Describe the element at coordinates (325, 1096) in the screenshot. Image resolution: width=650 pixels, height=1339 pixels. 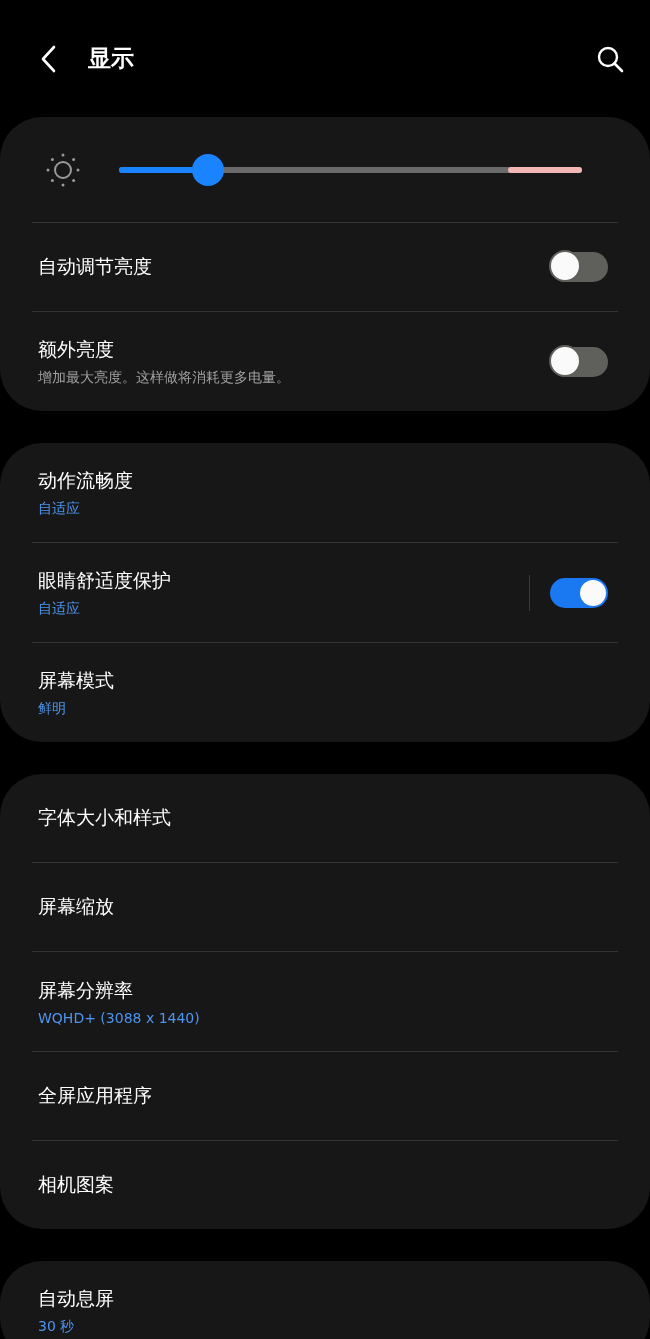
I see `setting-row: 全屏应用程序` at that location.